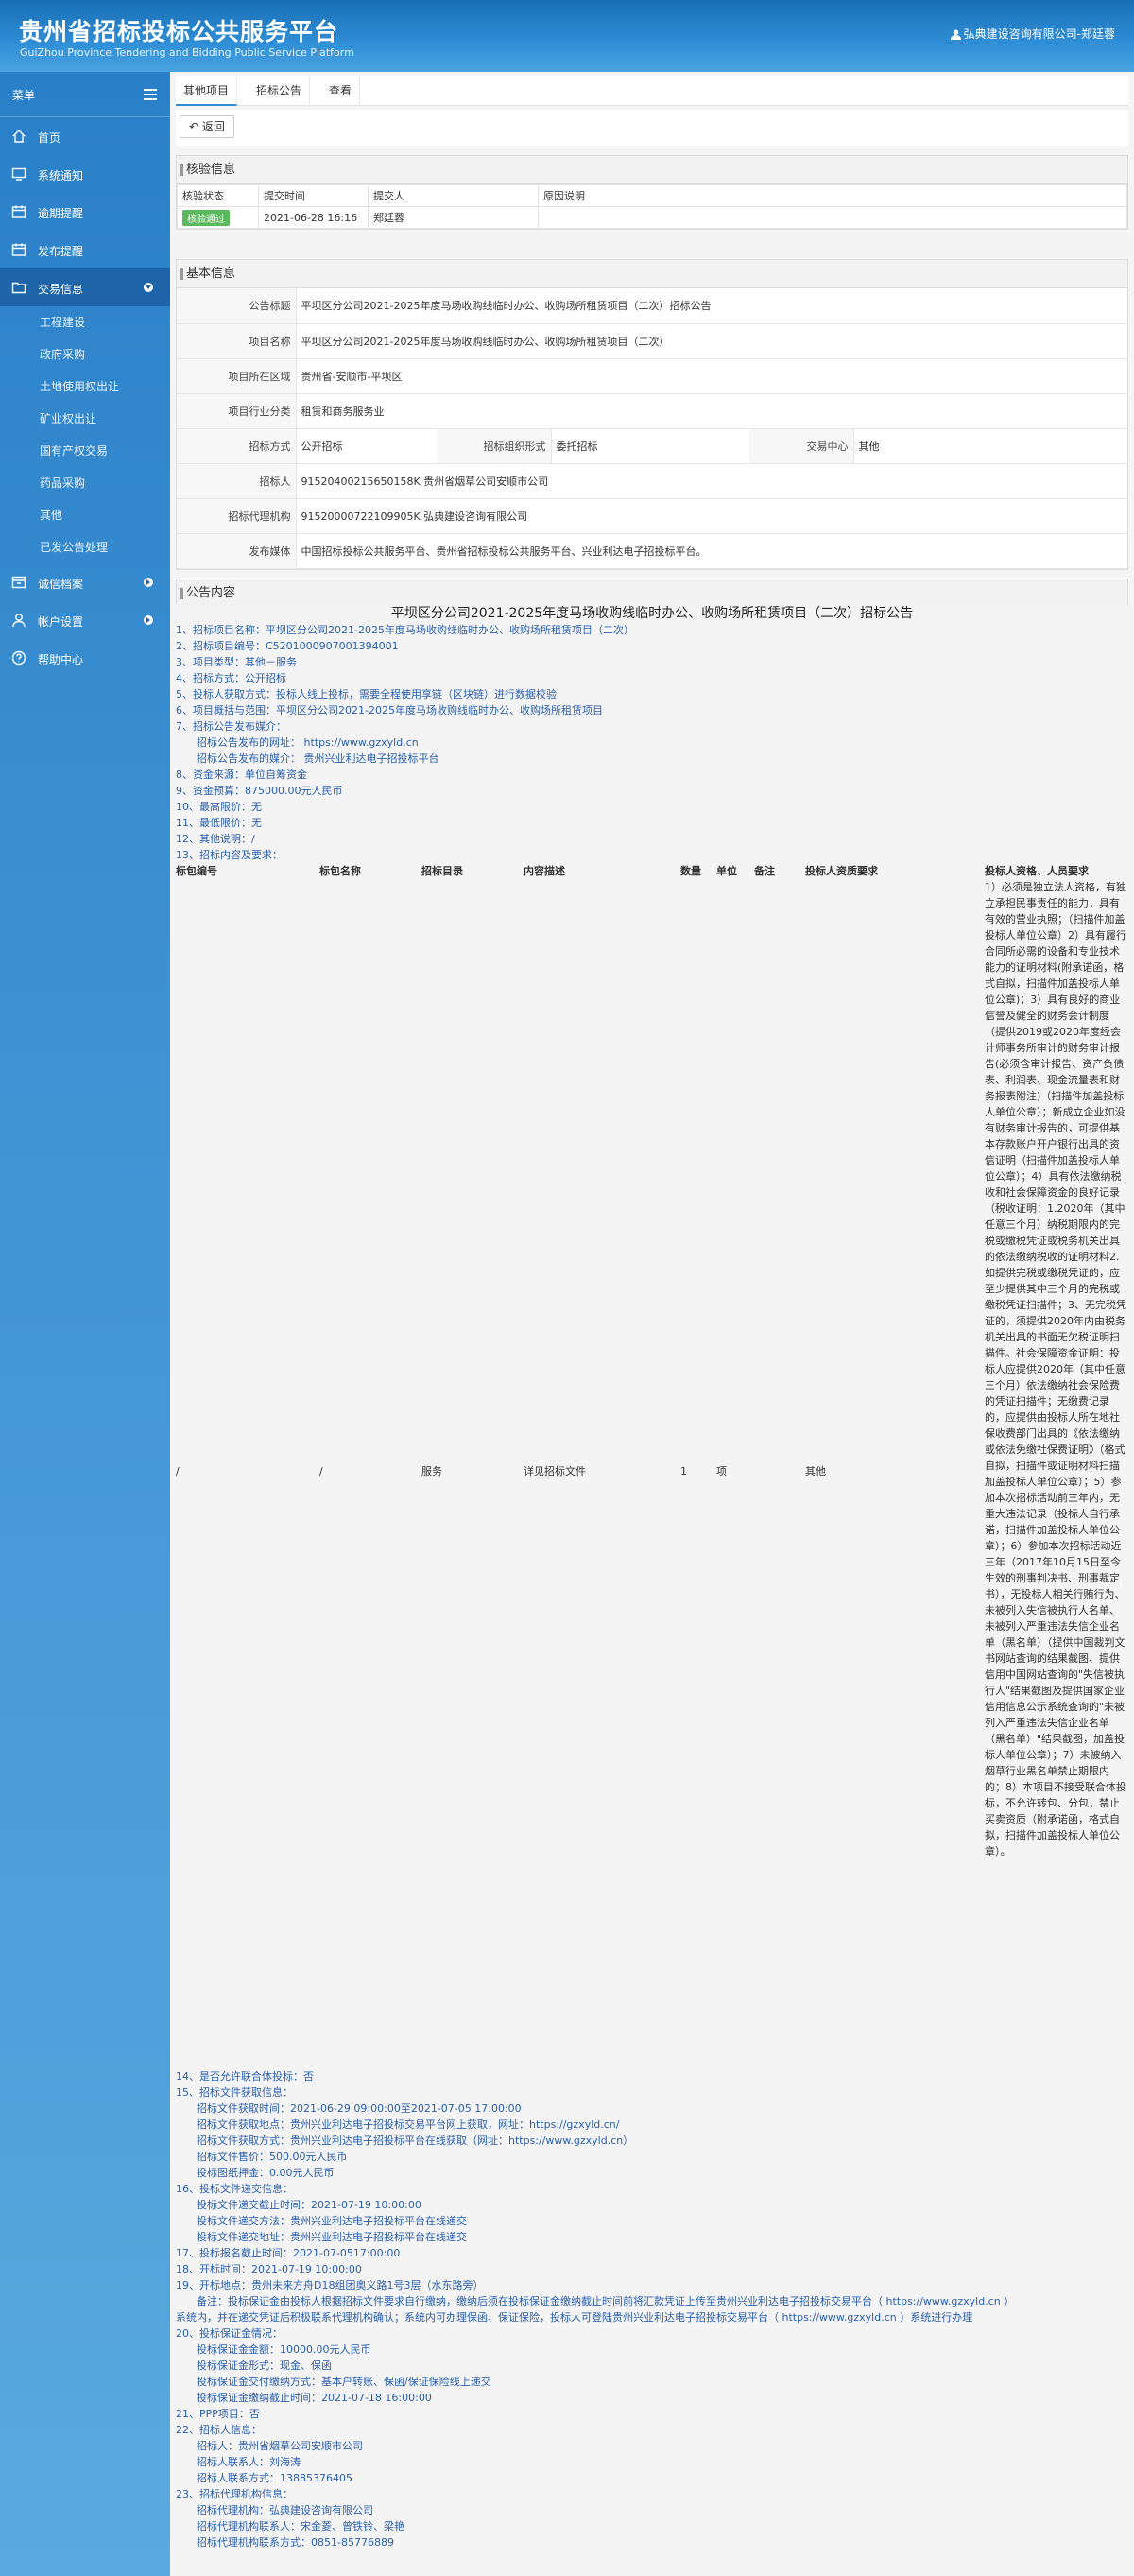 The width and height of the screenshot is (1134, 2576). I want to click on back-icon: ↶, so click(194, 127).